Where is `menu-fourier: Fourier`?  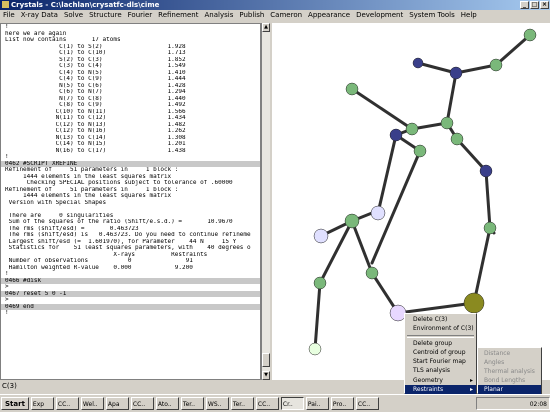
menu-fourier: Fourier is located at coordinates (140, 15).